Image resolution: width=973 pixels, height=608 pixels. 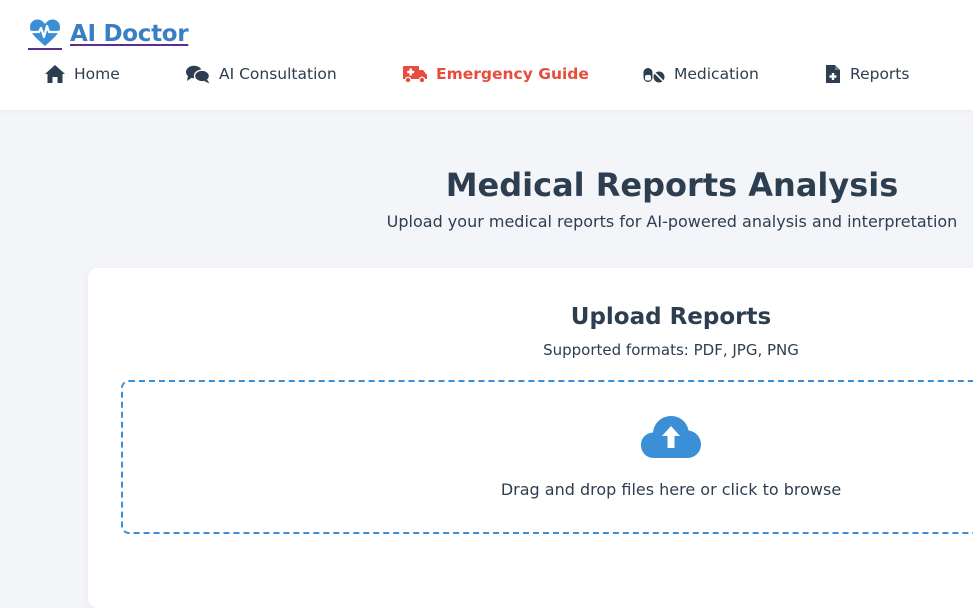 What do you see at coordinates (833, 74) in the screenshot?
I see `file-medical-icon` at bounding box center [833, 74].